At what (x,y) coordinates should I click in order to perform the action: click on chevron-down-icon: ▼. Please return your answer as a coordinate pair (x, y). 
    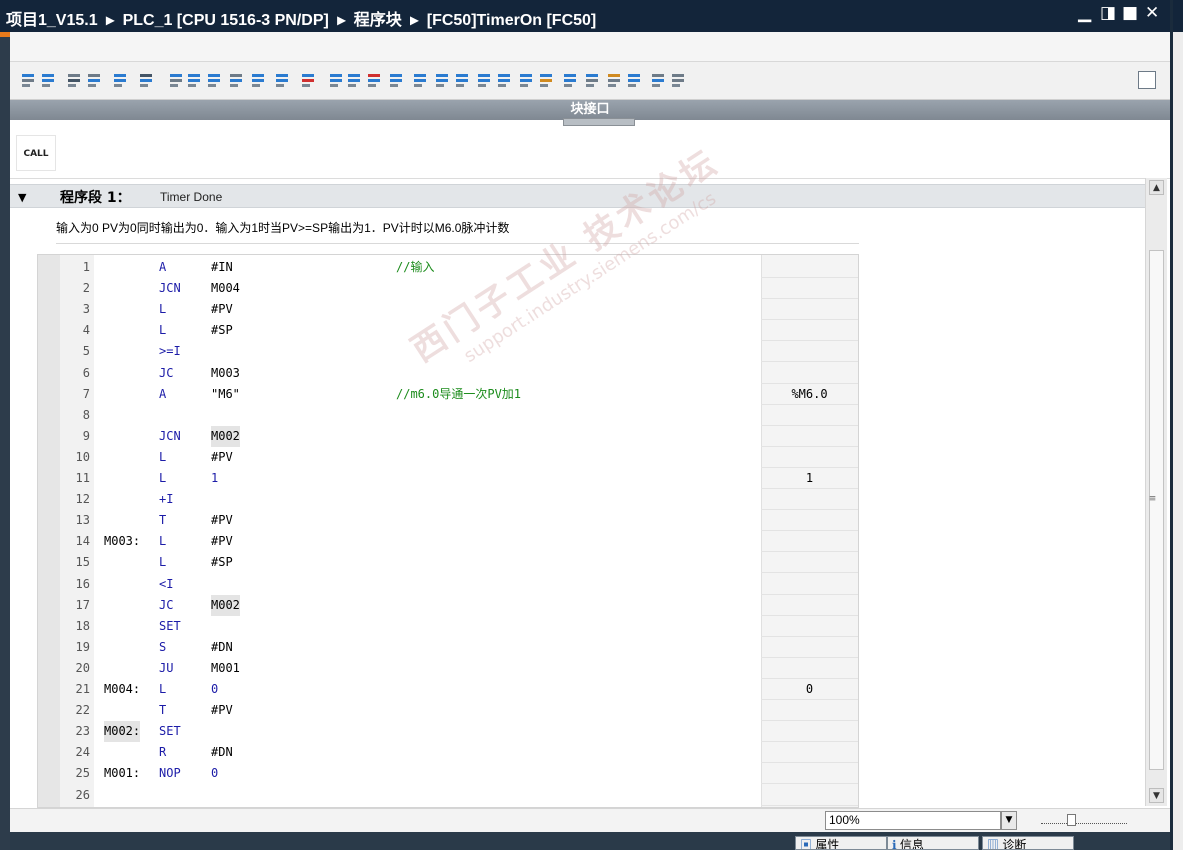
    Looking at the image, I should click on (1009, 820).